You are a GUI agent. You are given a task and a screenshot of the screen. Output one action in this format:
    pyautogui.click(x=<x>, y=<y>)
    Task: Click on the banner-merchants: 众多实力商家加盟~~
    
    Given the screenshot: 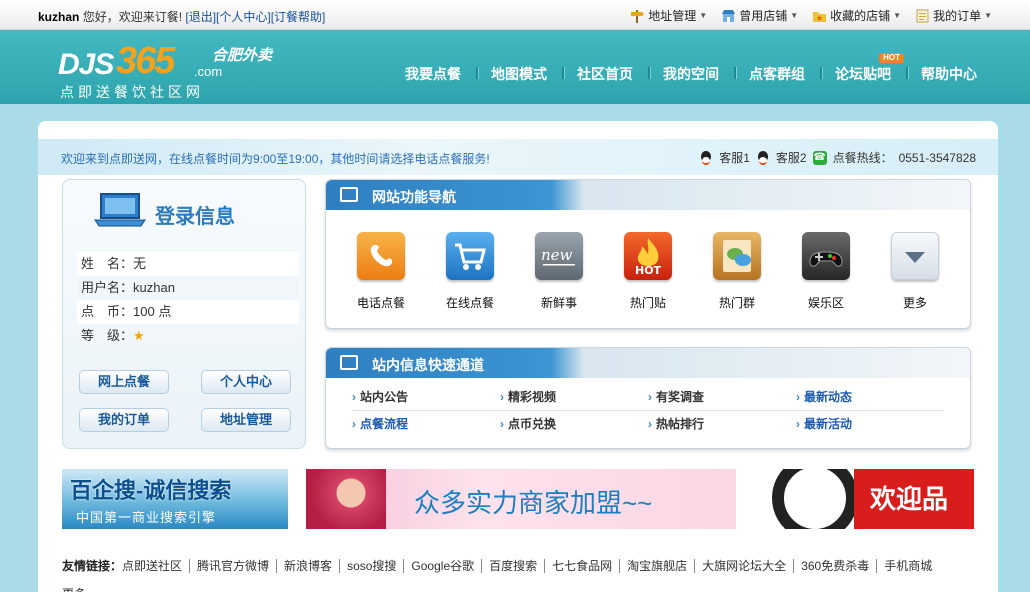 What is the action you would take?
    pyautogui.click(x=521, y=499)
    